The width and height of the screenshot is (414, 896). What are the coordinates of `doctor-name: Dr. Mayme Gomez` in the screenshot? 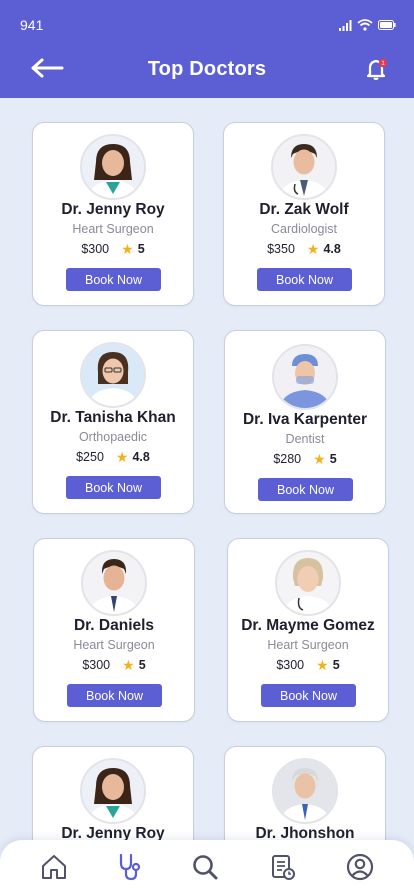 It's located at (308, 625).